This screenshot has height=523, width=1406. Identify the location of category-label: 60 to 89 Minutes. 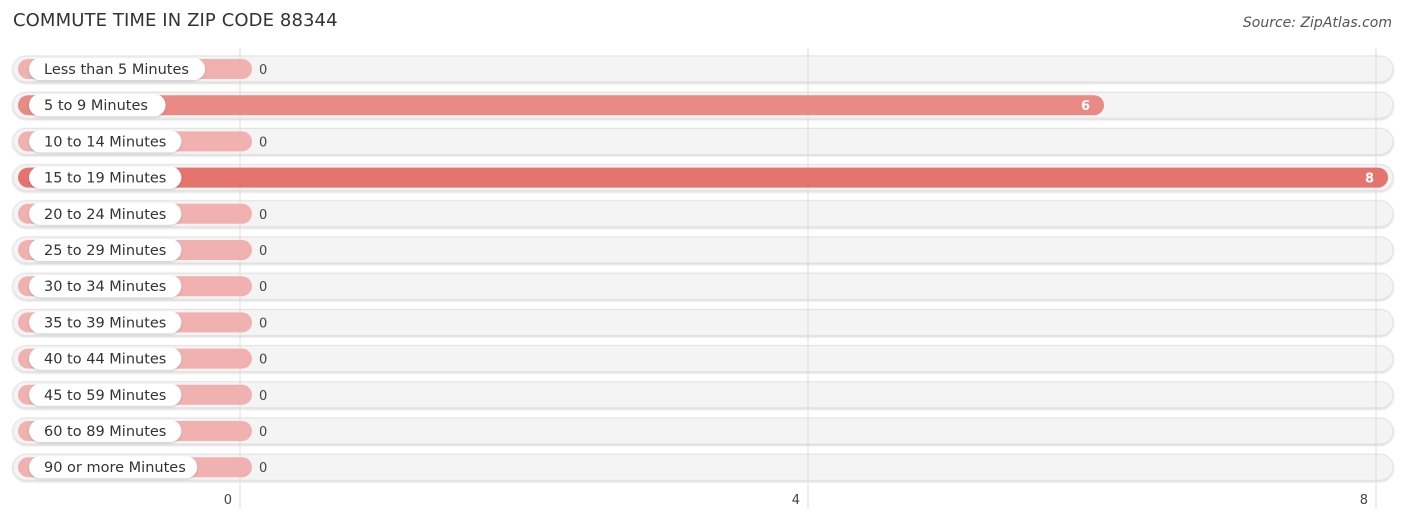
(105, 432).